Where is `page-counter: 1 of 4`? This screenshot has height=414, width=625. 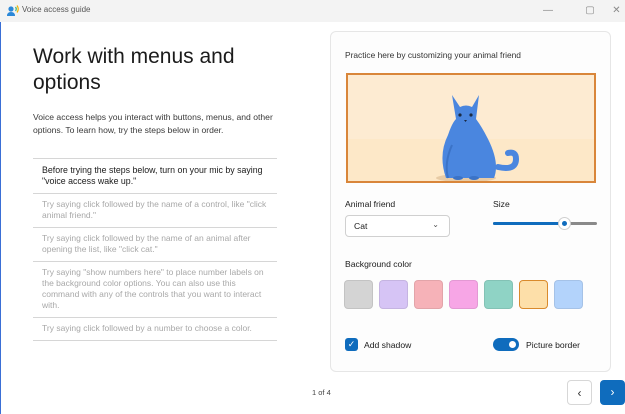
page-counter: 1 of 4 is located at coordinates (321, 392).